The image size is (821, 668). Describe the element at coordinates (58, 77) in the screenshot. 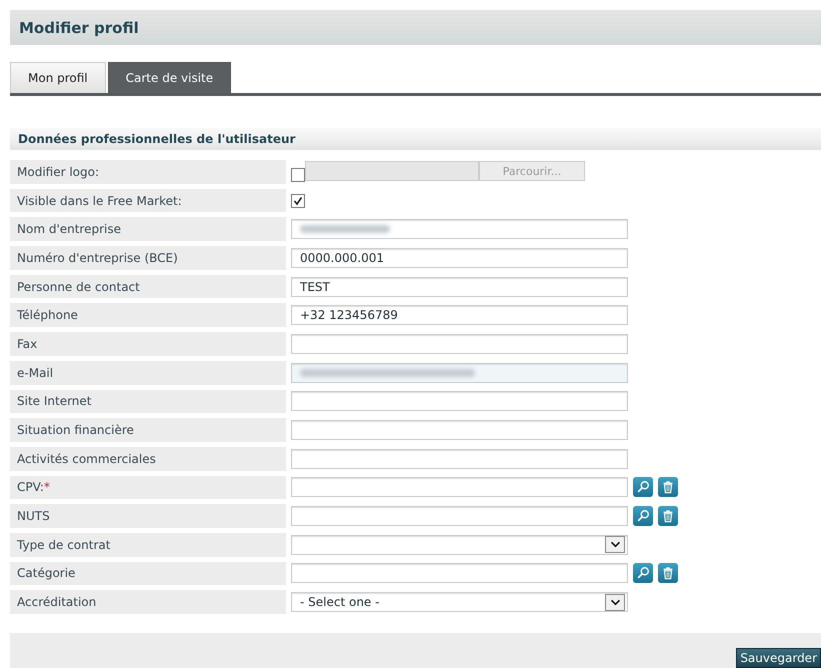

I see `tab: Mon profil` at that location.